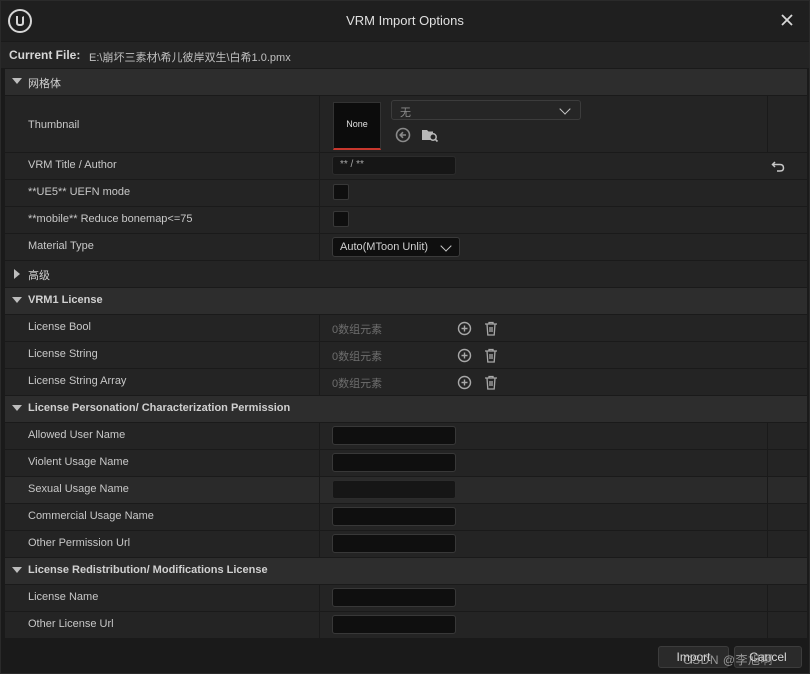 The image size is (810, 674). What do you see at coordinates (341, 192) in the screenshot?
I see `uefn-mode-checkbox` at bounding box center [341, 192].